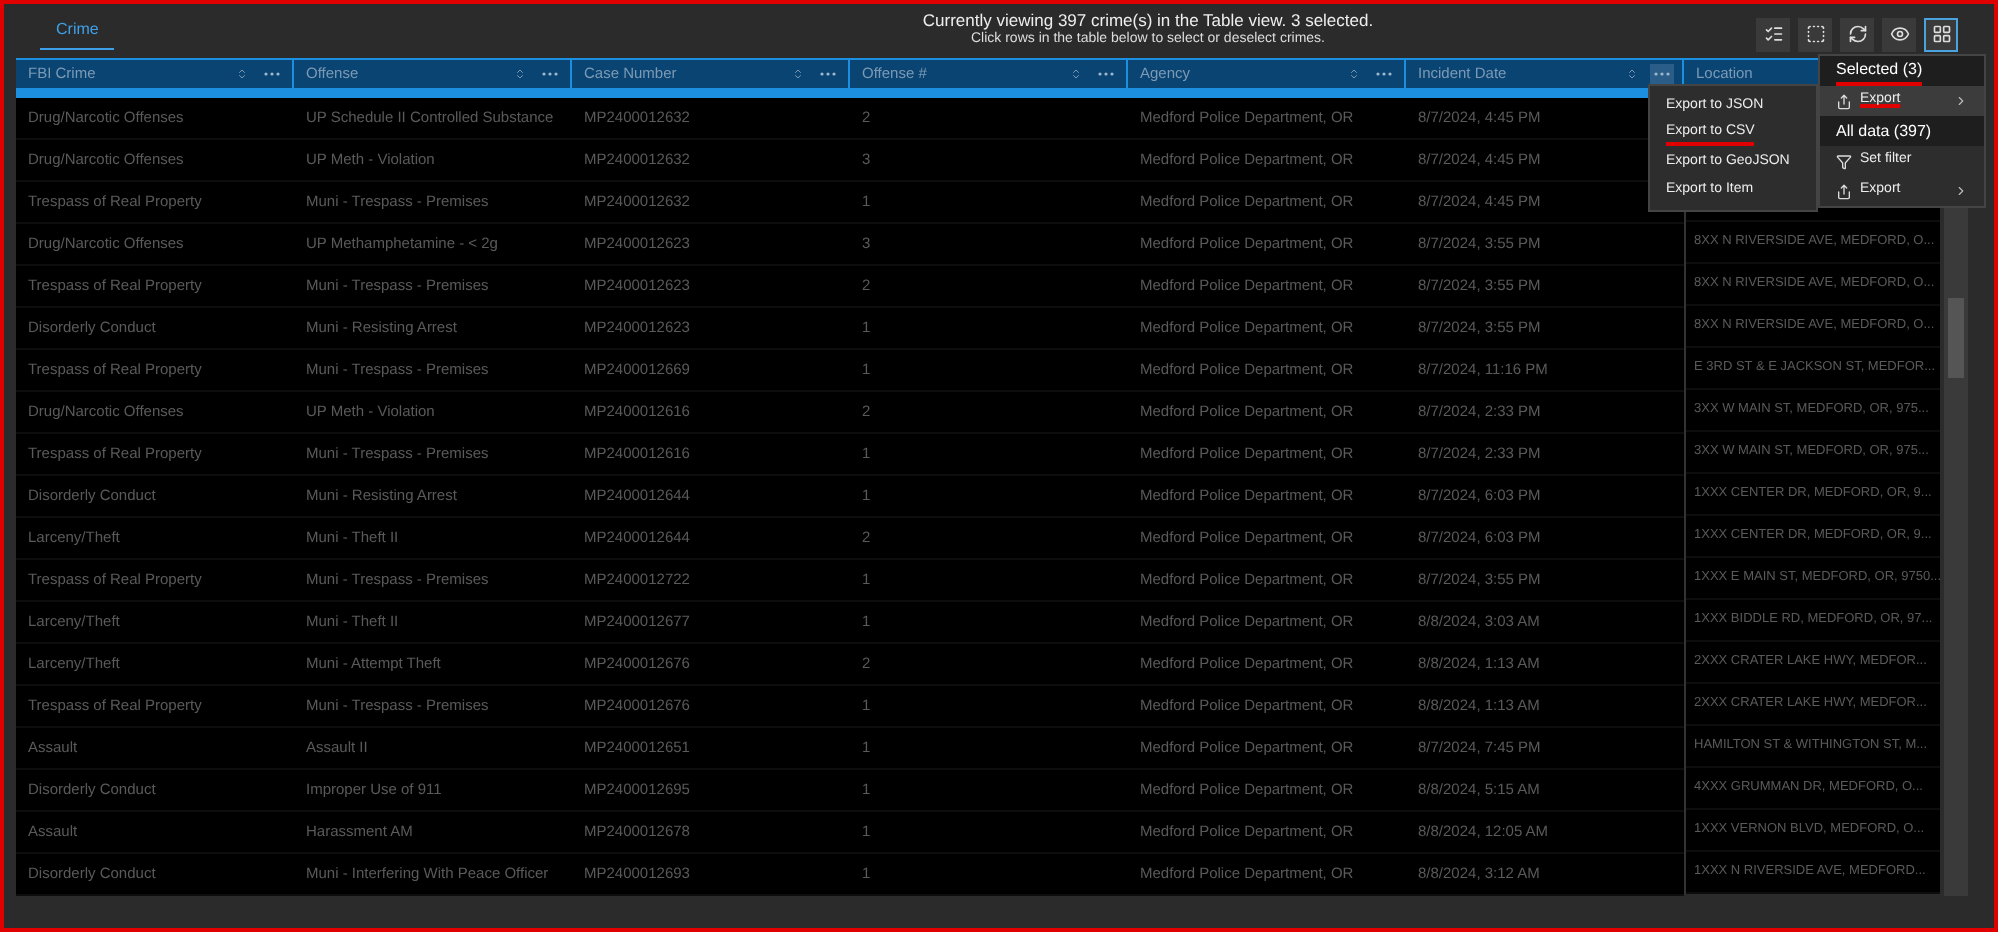 This screenshot has width=1998, height=932. Describe the element at coordinates (1844, 161) in the screenshot. I see `filter-icon` at that location.